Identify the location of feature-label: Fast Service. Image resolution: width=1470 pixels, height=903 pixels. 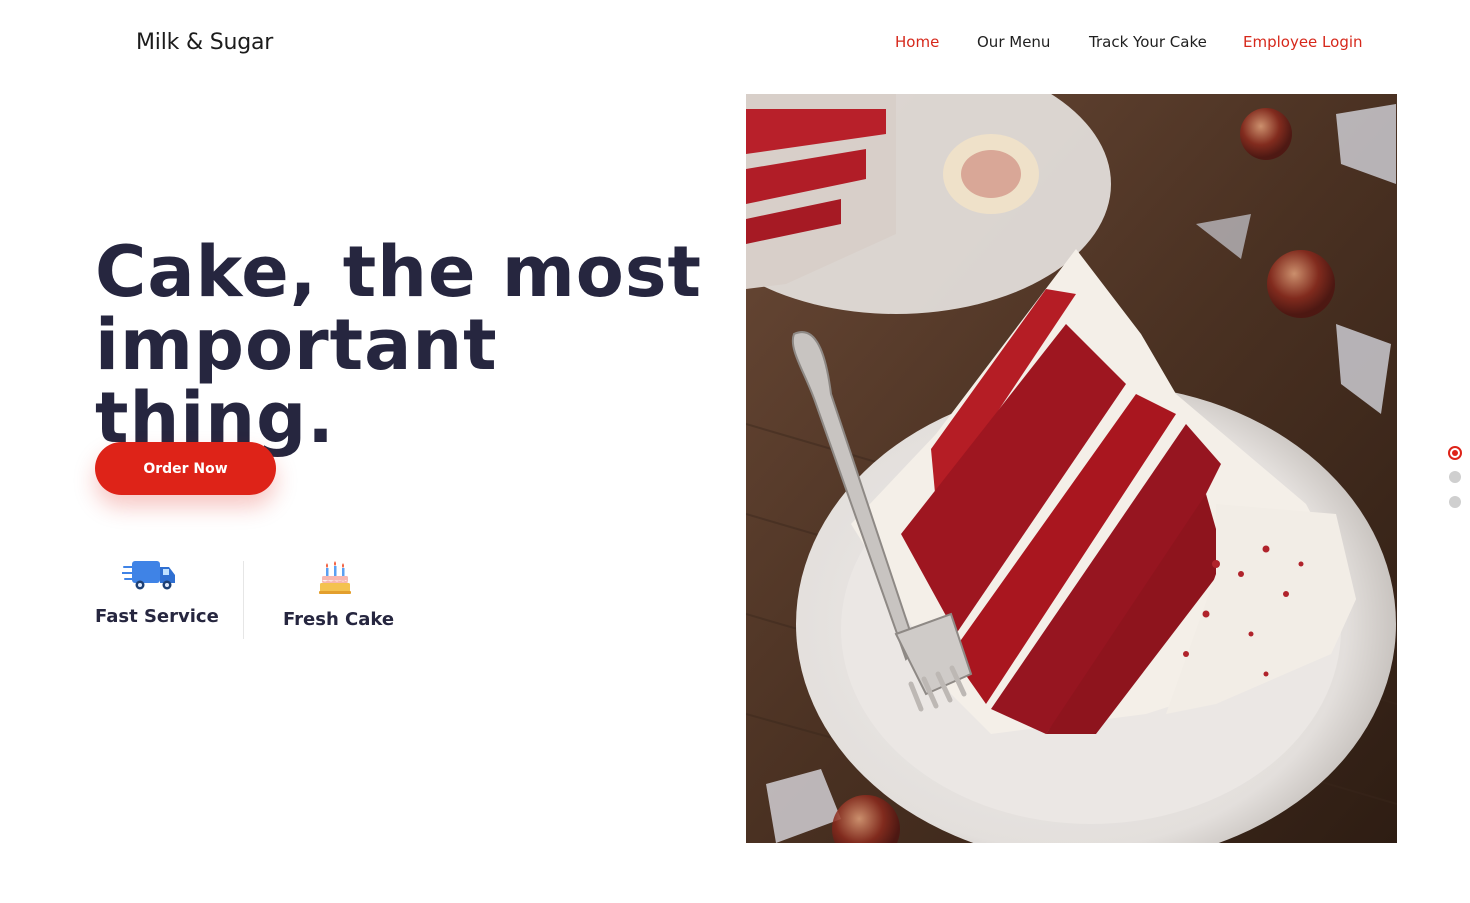
(157, 616).